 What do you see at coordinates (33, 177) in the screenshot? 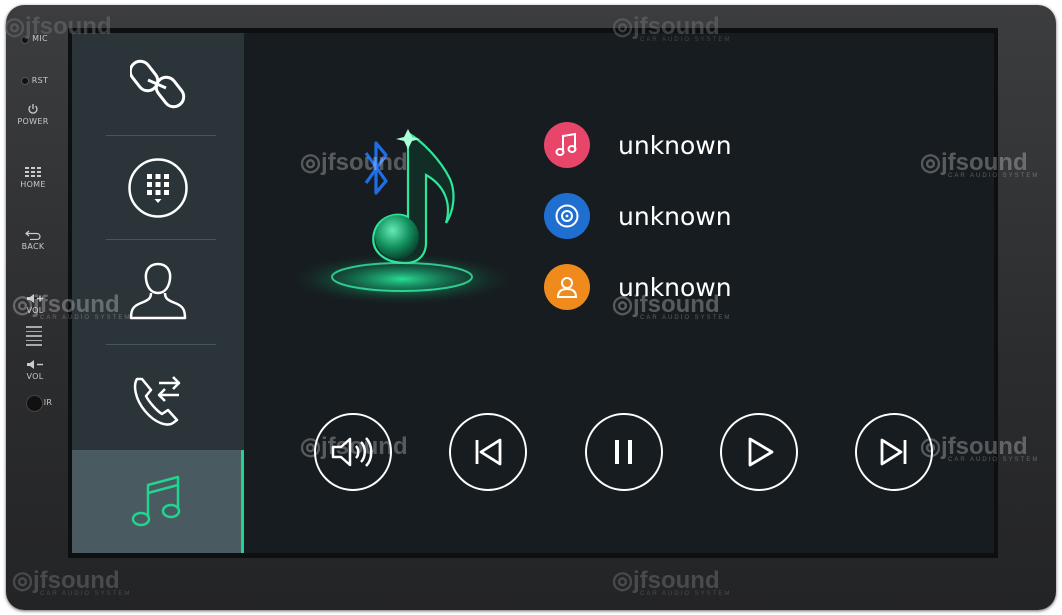
I see `home-button: HOME` at bounding box center [33, 177].